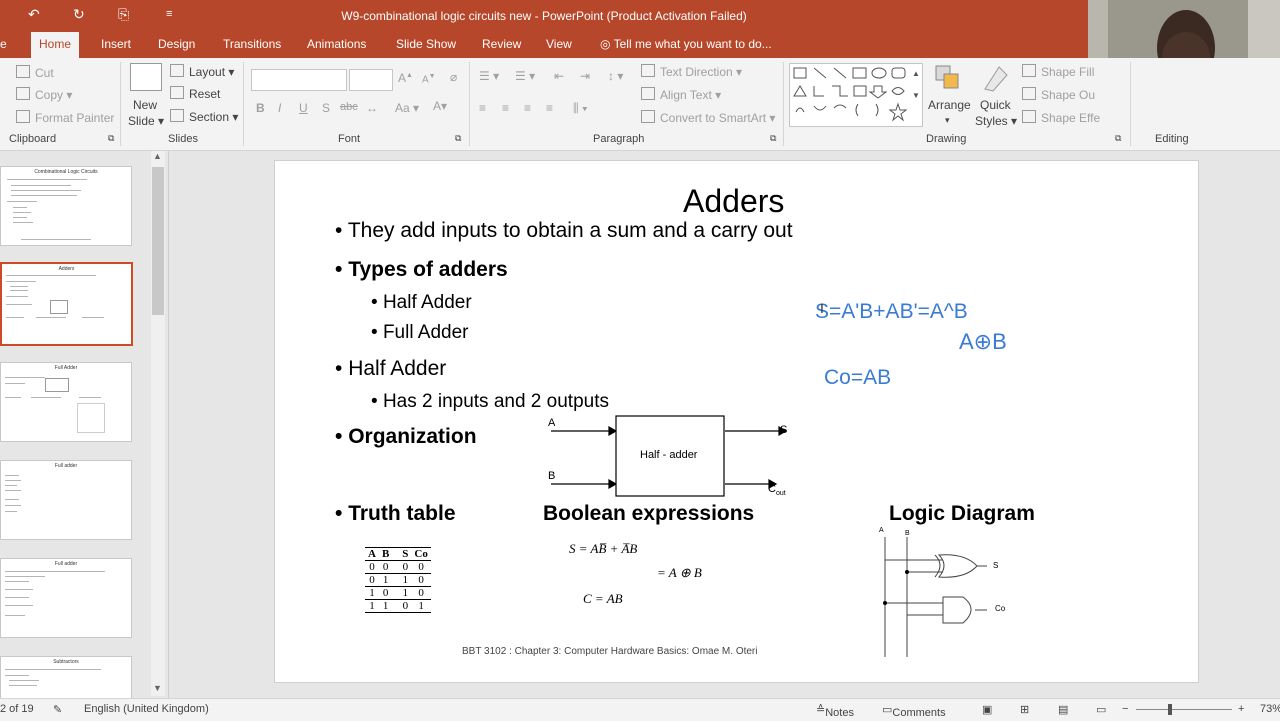 Image resolution: width=1280 pixels, height=721 pixels. What do you see at coordinates (525, 76) in the screenshot?
I see `numbering-icon: ☰ ▾` at bounding box center [525, 76].